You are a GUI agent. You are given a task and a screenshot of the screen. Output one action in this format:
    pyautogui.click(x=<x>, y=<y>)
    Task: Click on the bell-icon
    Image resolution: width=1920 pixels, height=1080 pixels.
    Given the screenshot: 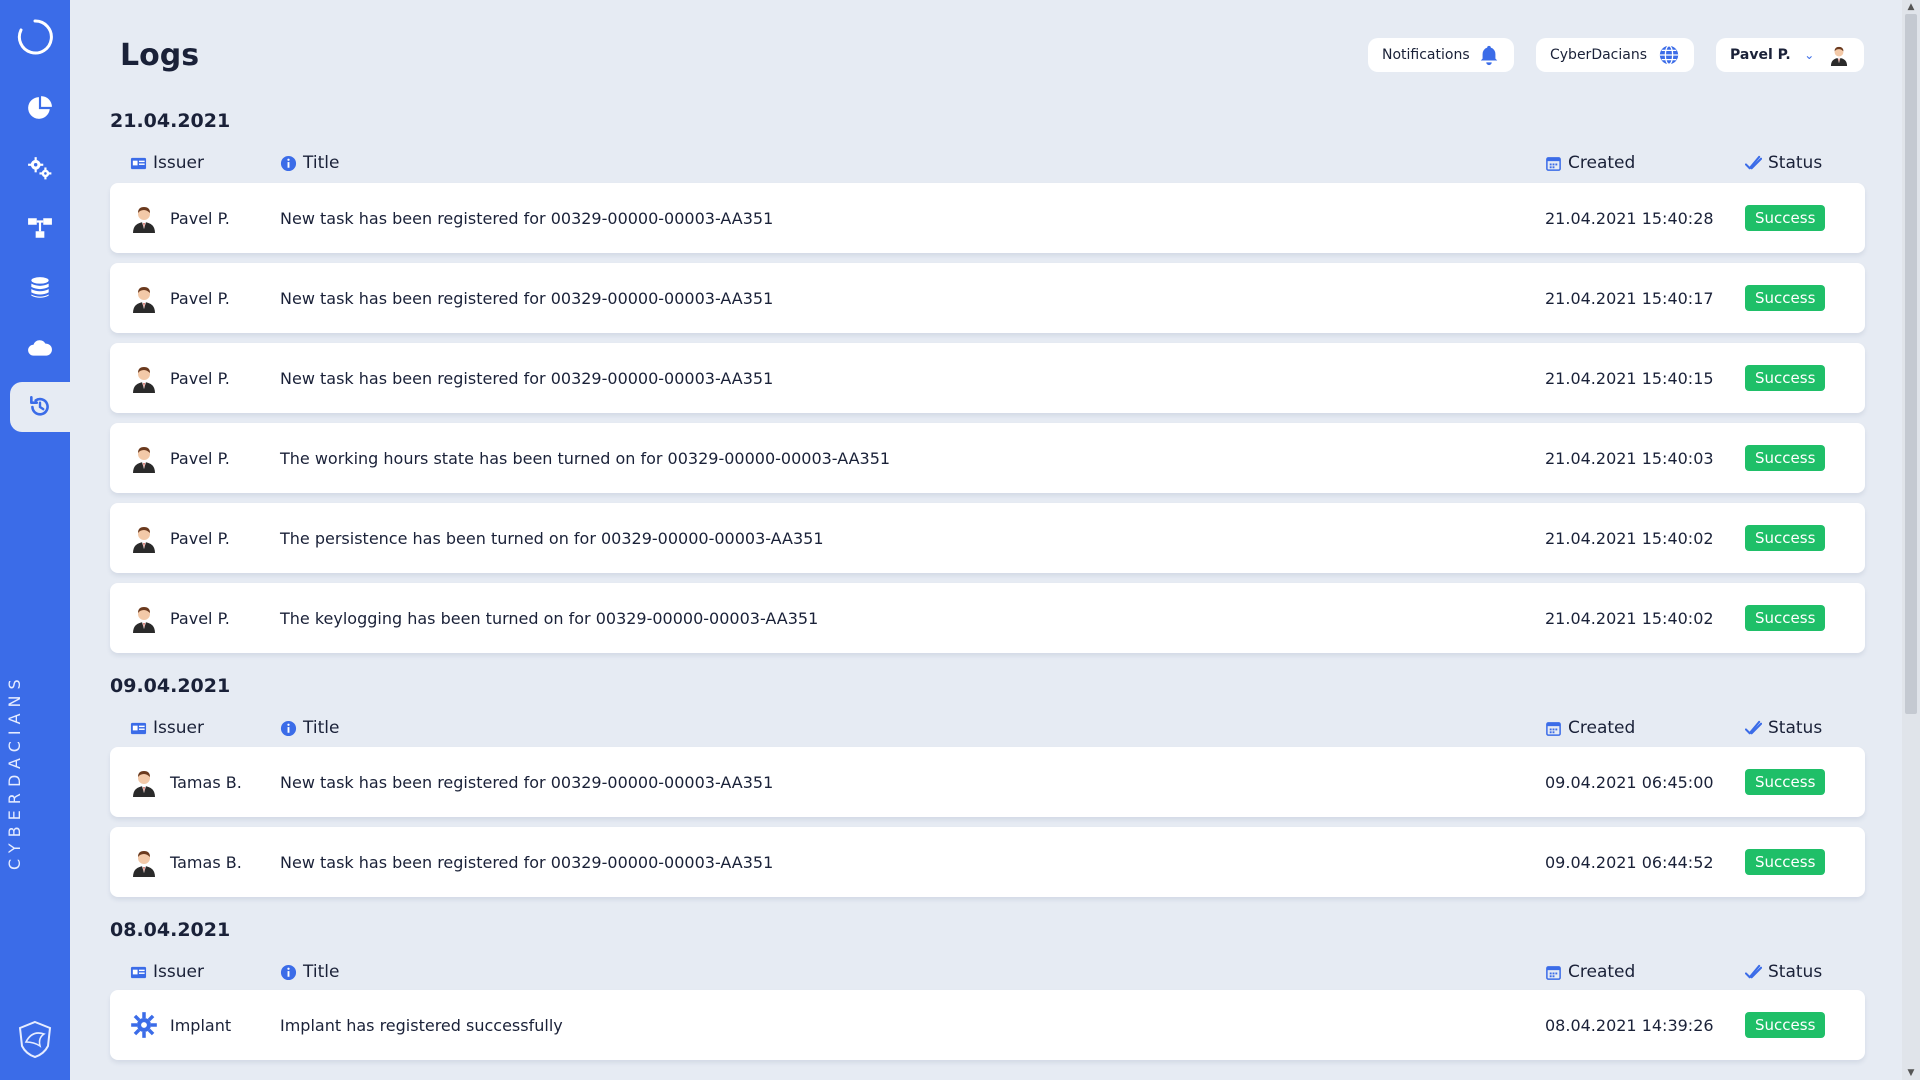 What is the action you would take?
    pyautogui.click(x=1489, y=55)
    